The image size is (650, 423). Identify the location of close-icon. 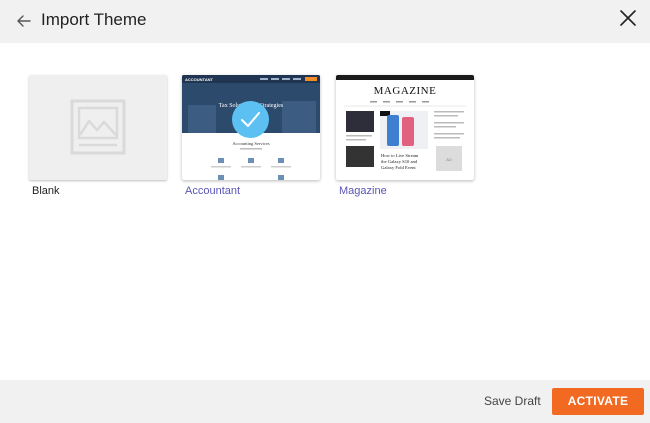
(628, 18).